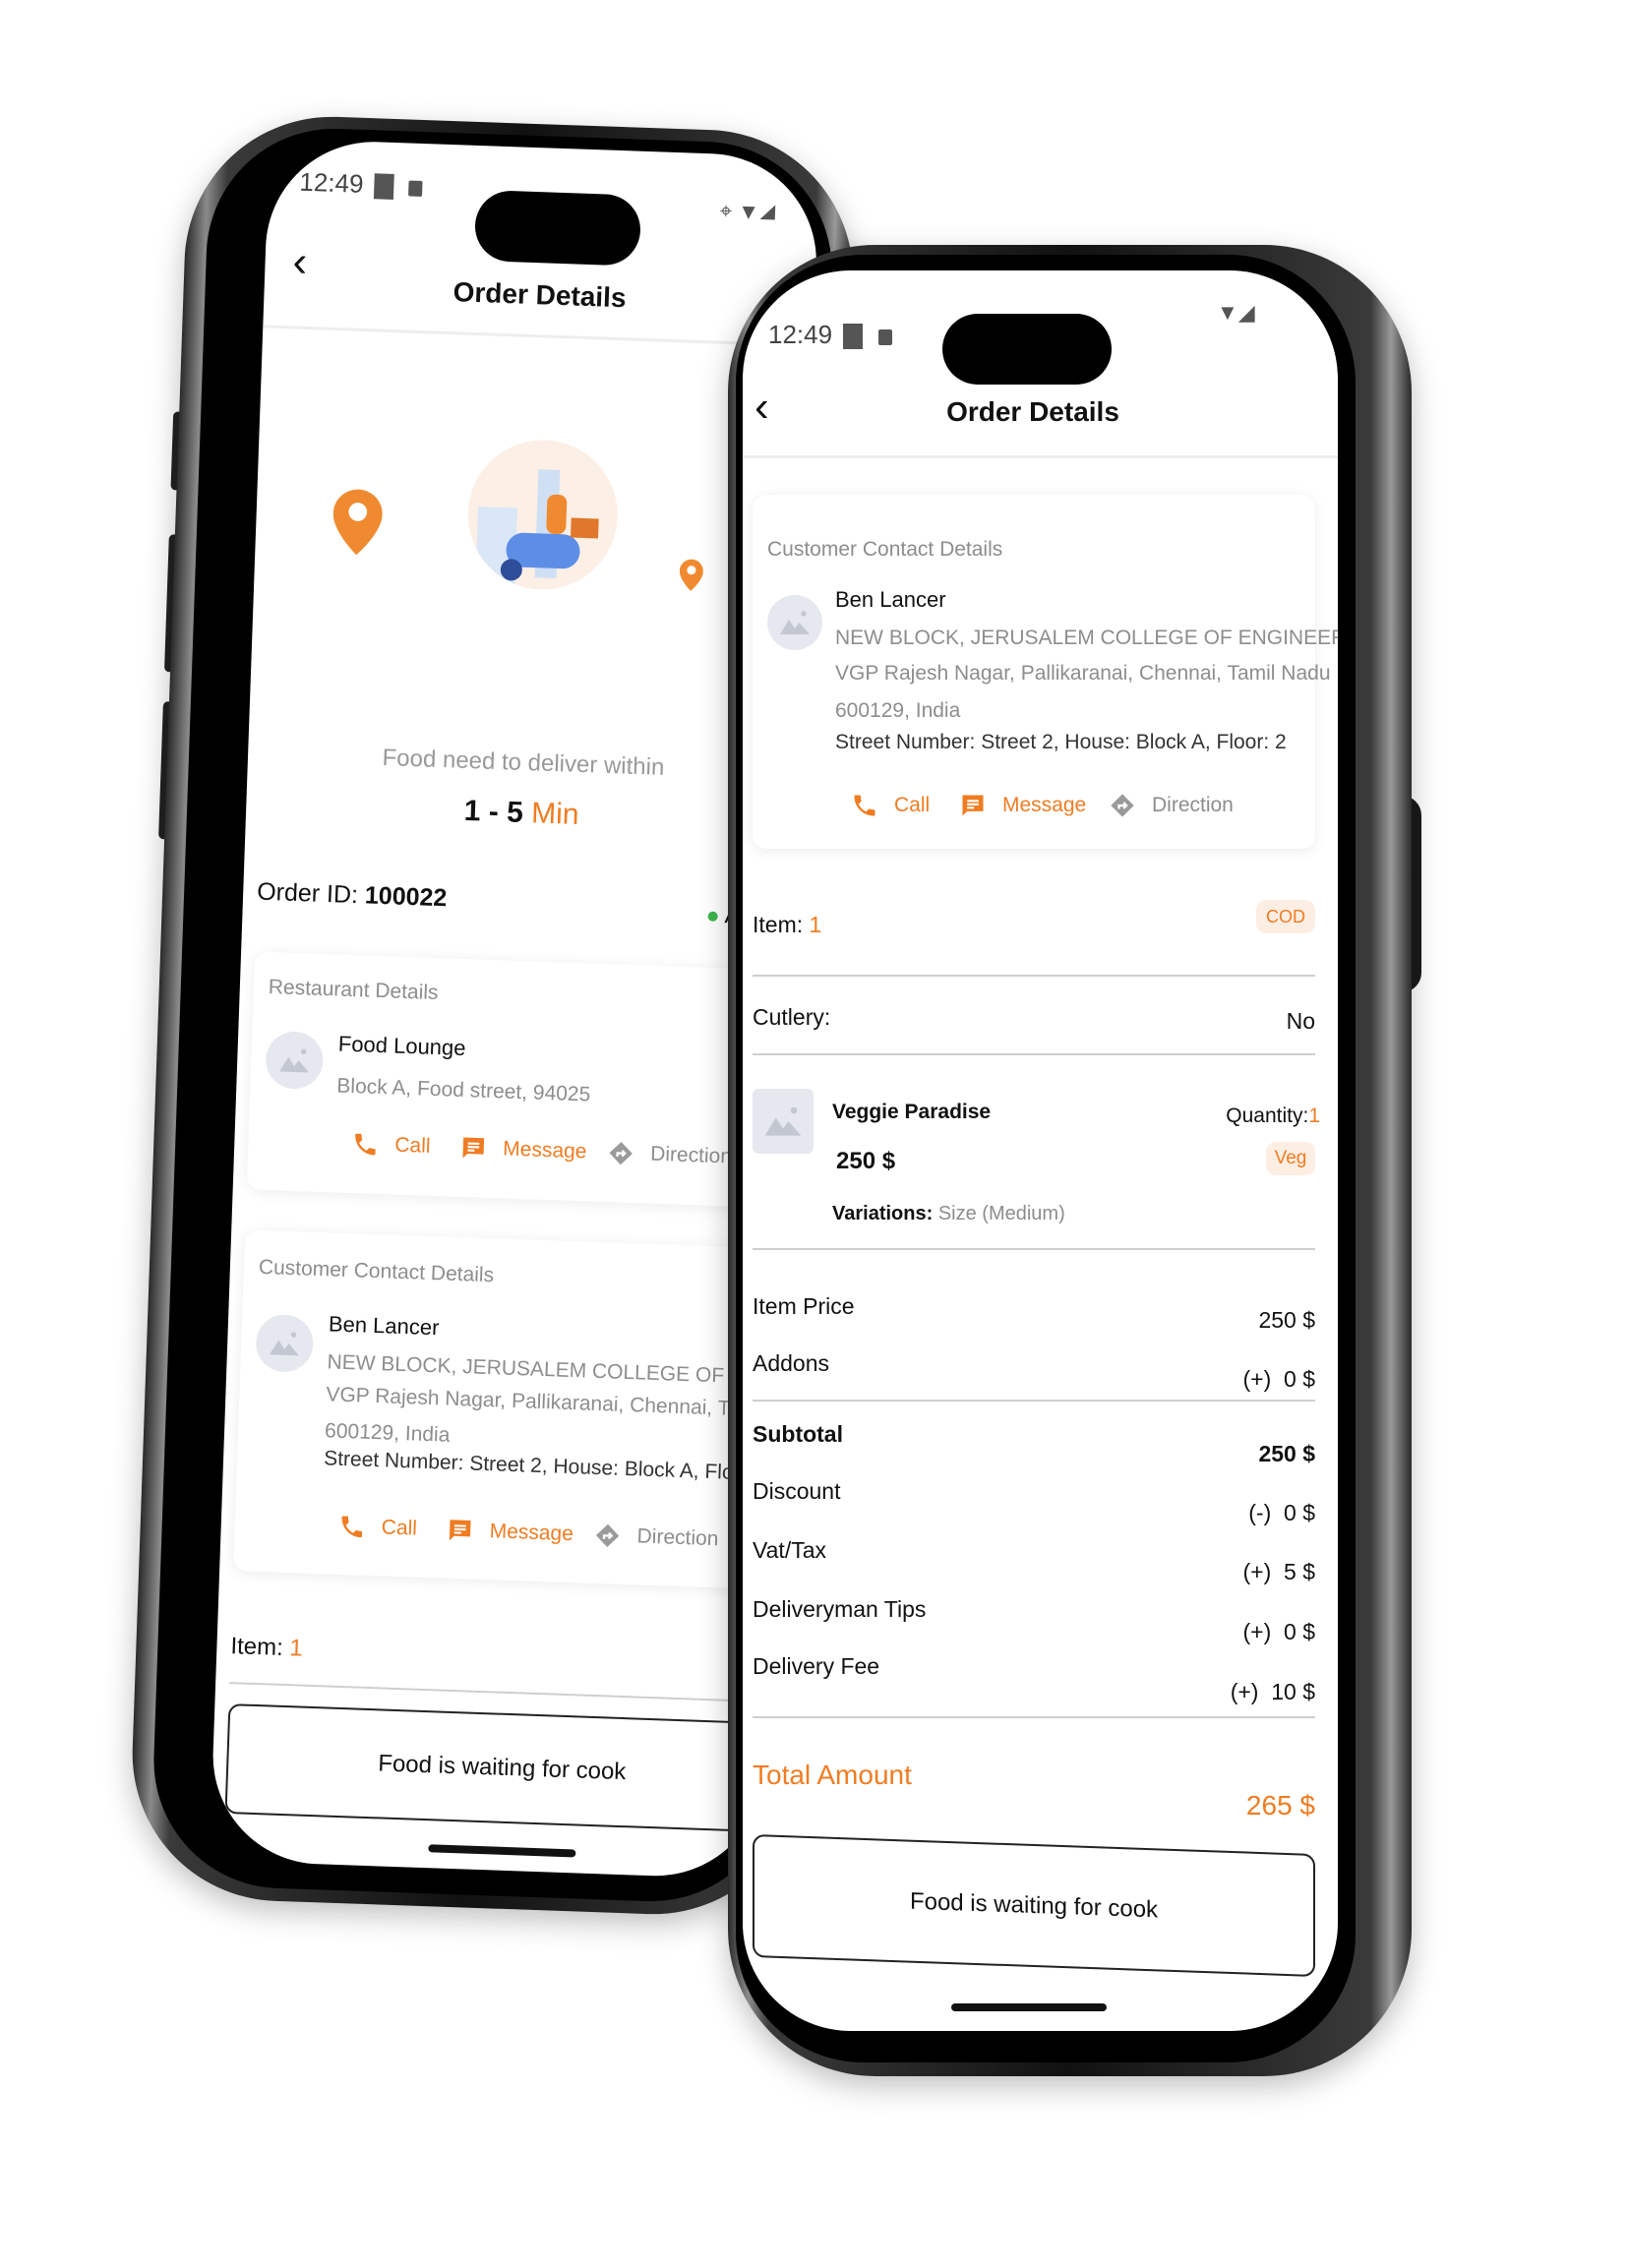 The image size is (1629, 2268). What do you see at coordinates (798, 1434) in the screenshot?
I see `summary-label: Subtotal` at bounding box center [798, 1434].